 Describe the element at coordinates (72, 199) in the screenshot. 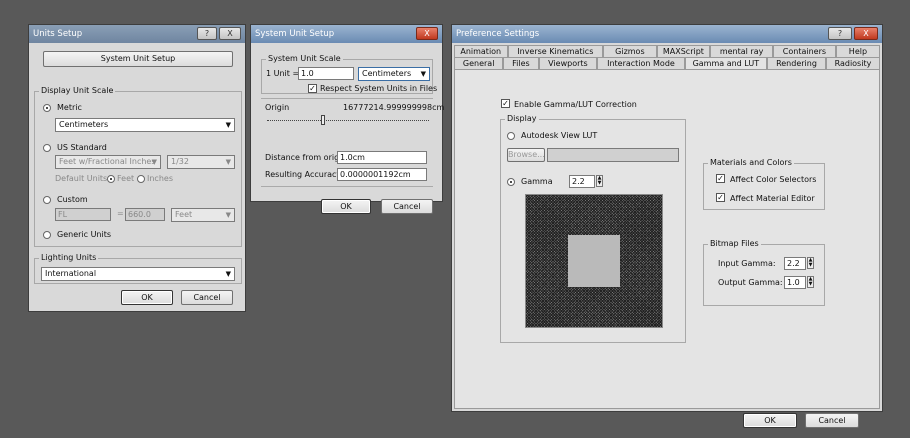

I see `custom-label: Custom` at that location.